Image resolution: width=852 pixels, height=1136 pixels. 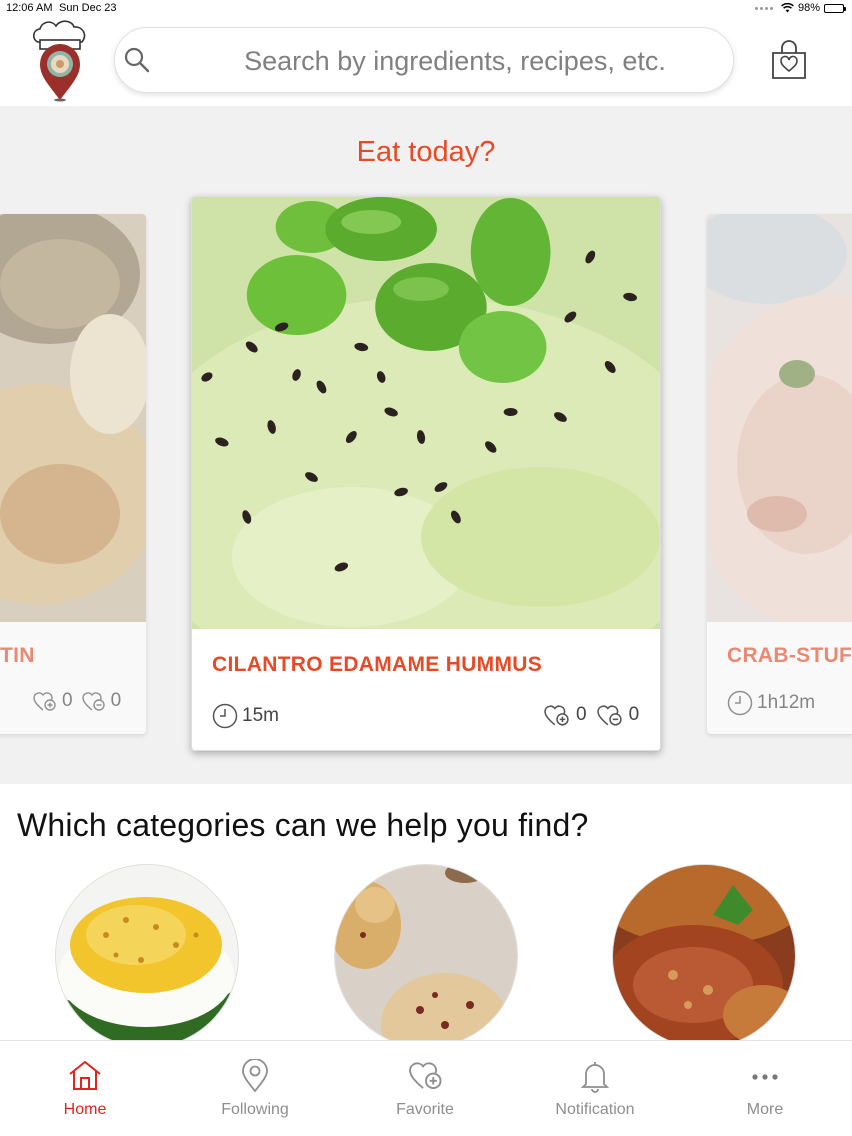 I want to click on location-pin-icon, so click(x=255, y=1076).